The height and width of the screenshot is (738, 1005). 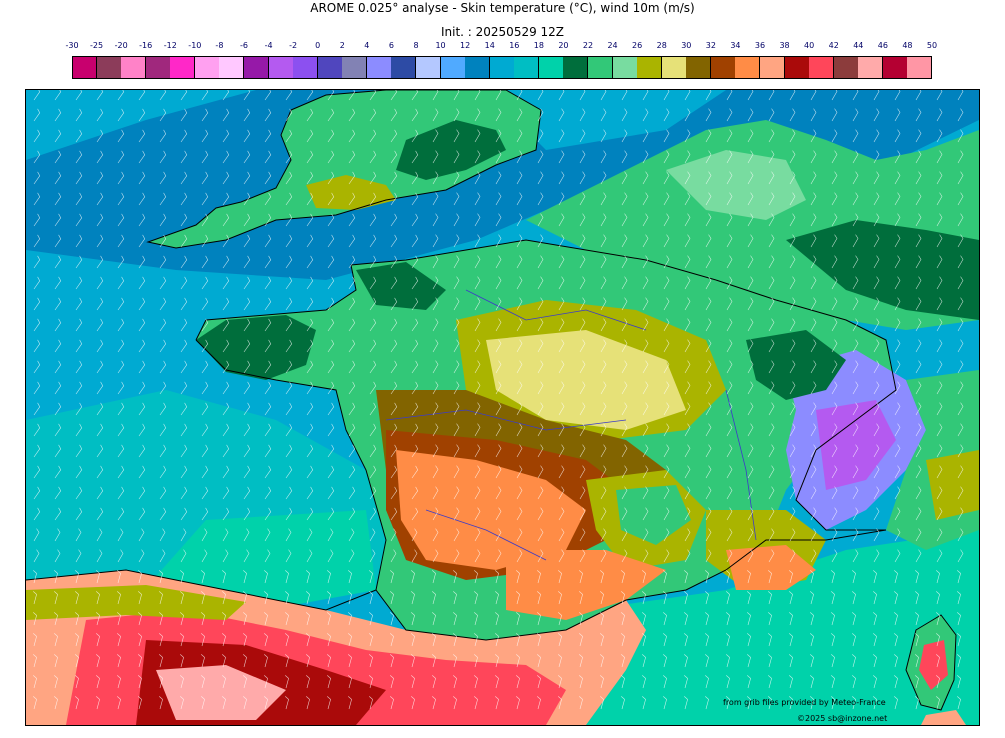 What do you see at coordinates (538, 45) in the screenshot?
I see `colorbar-tick-label: 18` at bounding box center [538, 45].